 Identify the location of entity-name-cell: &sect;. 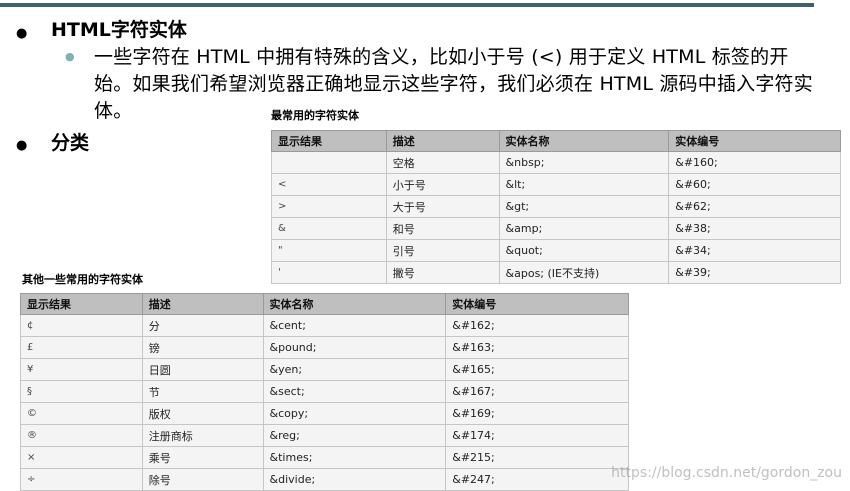
(354, 391).